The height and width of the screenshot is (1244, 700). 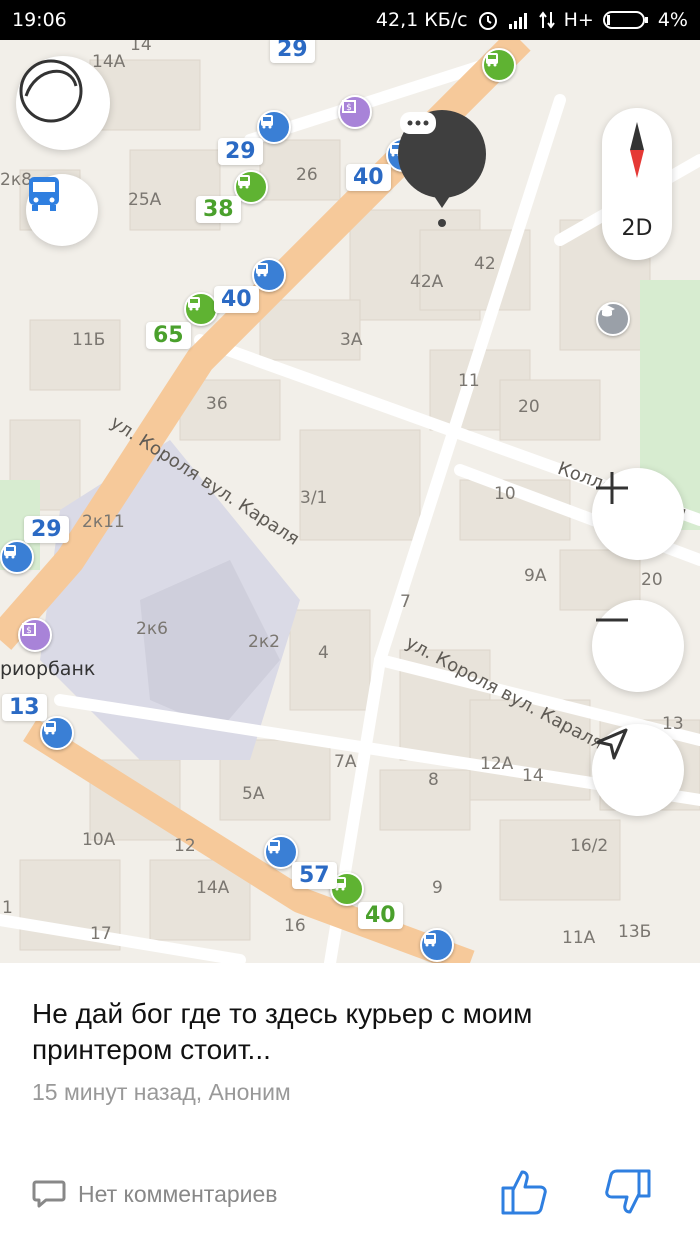 I want to click on chat-marker-point, so click(x=442, y=223).